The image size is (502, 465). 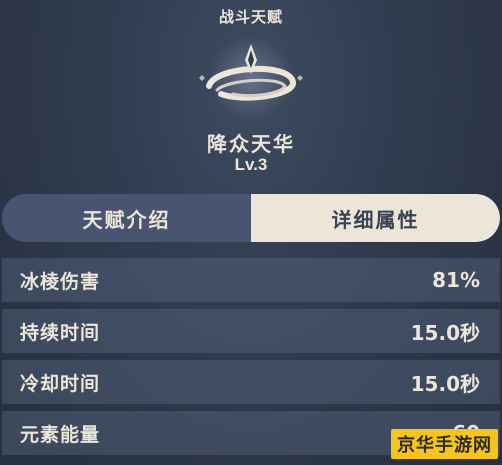 What do you see at coordinates (375, 218) in the screenshot?
I see `tab-detailed-attributes: 详细属性` at bounding box center [375, 218].